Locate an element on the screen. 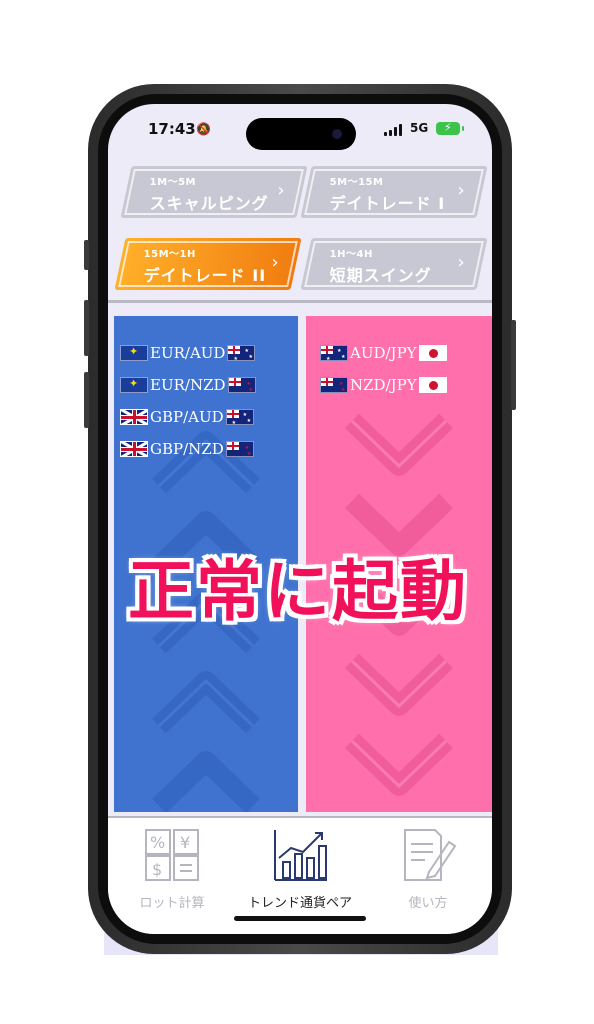 The width and height of the screenshot is (594, 1024). pair-label: GBP/AUD is located at coordinates (187, 417).